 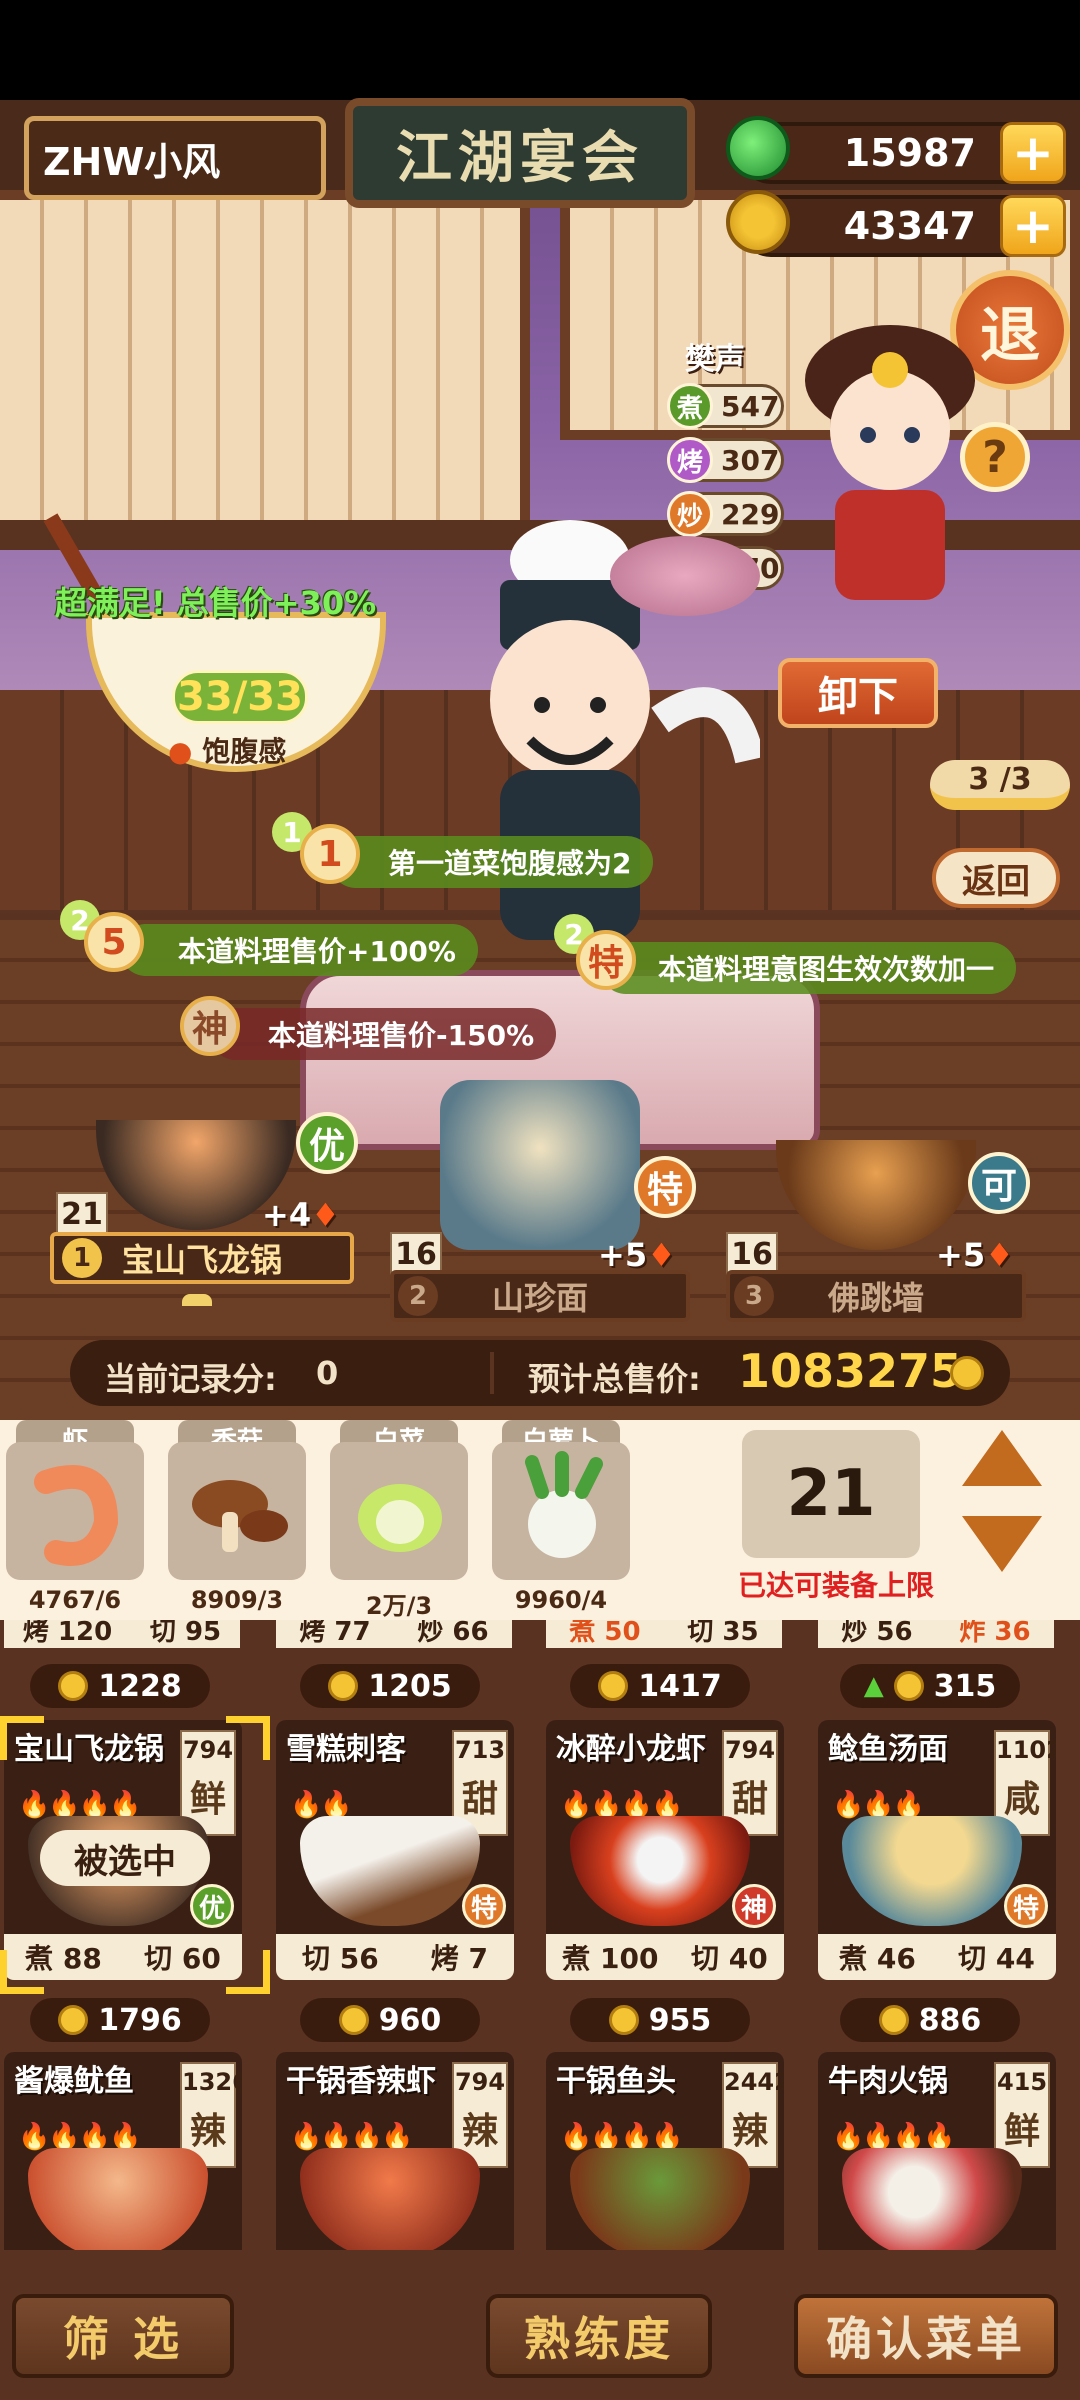 I want to click on satiety-bonus-text: 超满足! 总售价+30%, so click(x=216, y=603).